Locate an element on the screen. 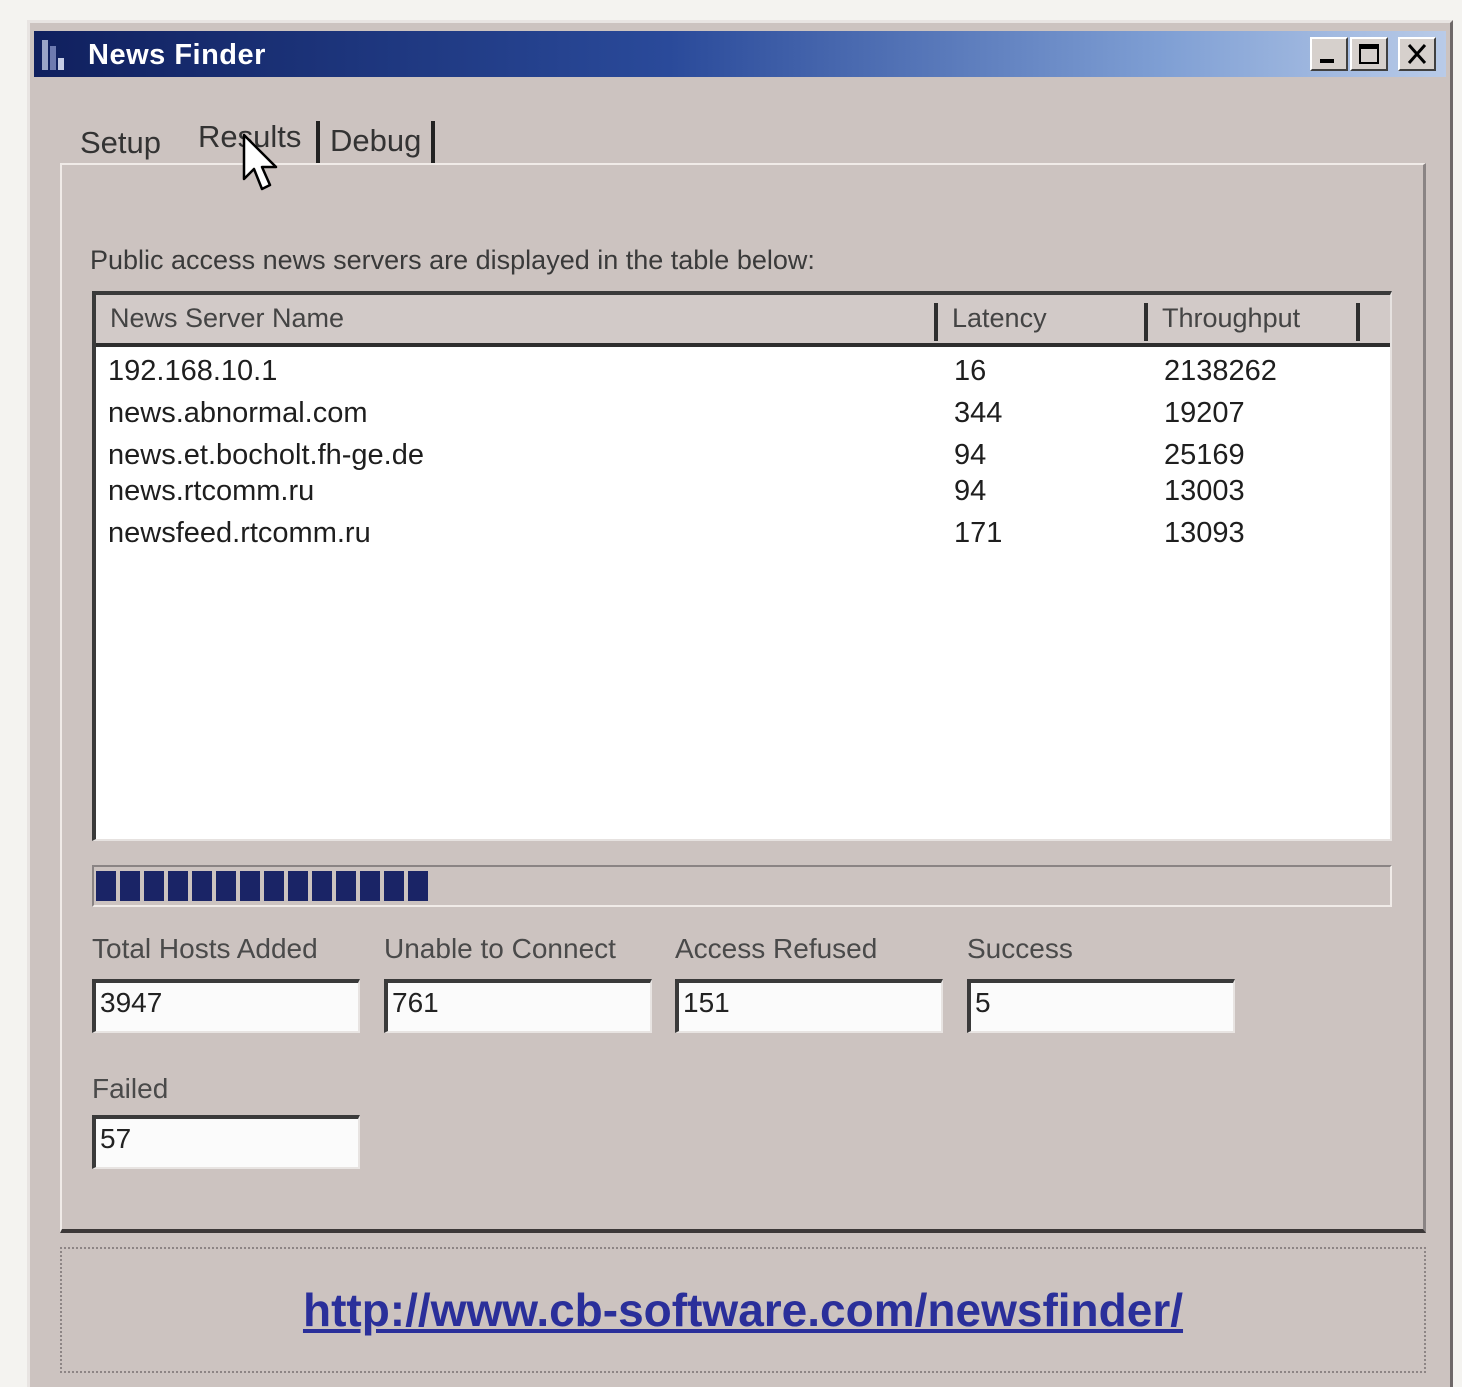 The width and height of the screenshot is (1462, 1387). access-refused-label: Access Refused is located at coordinates (776, 948).